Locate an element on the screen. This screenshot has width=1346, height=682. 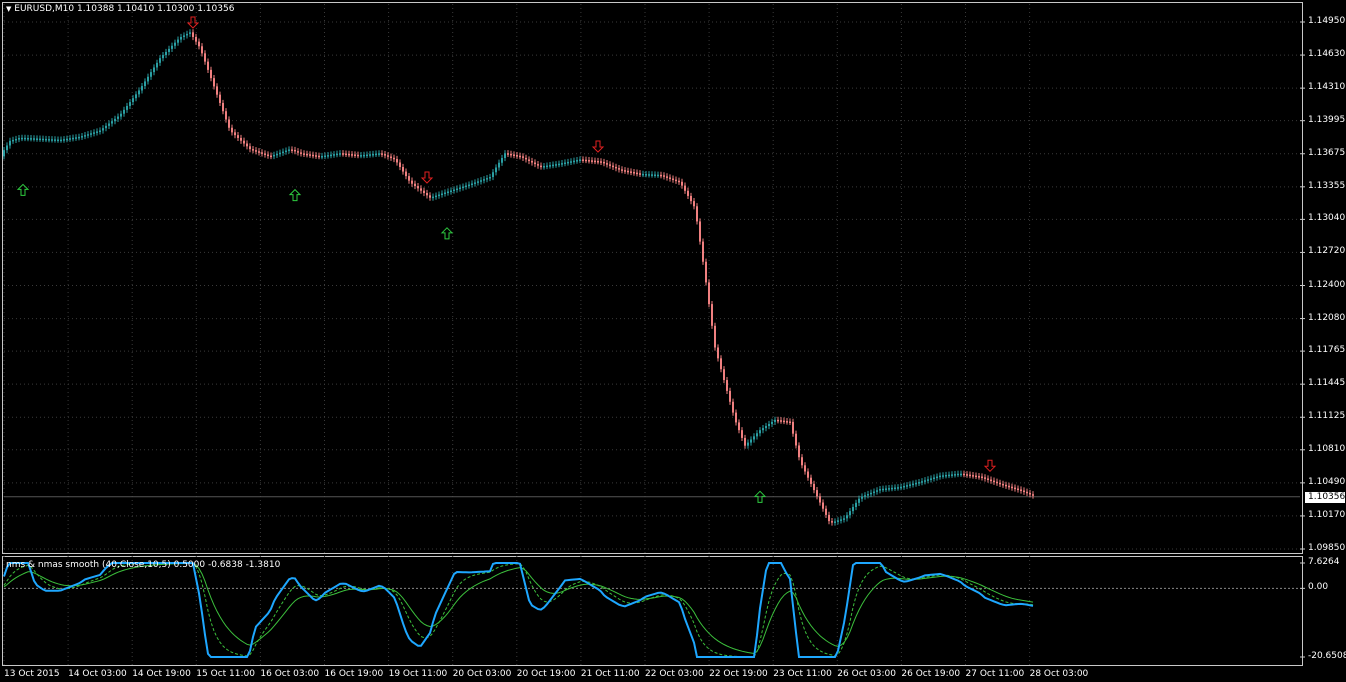
nms-line is located at coordinates (518, 610).